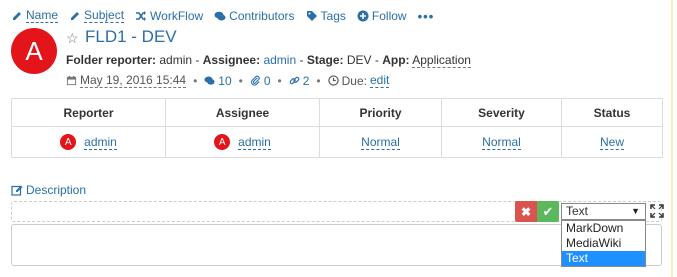 This screenshot has width=677, height=277. What do you see at coordinates (224, 81) in the screenshot?
I see `comments-count: 10` at bounding box center [224, 81].